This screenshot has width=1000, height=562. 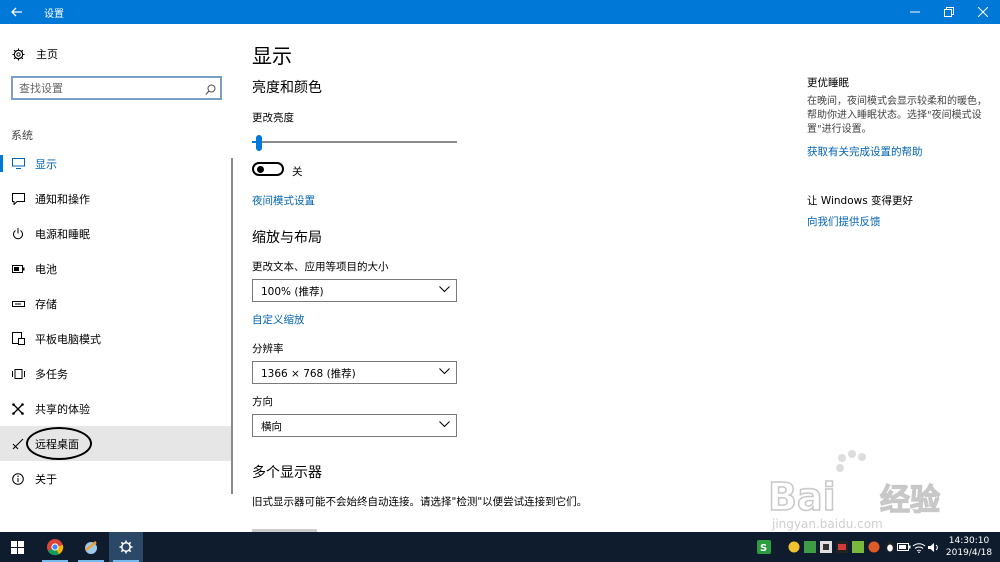 What do you see at coordinates (62, 409) in the screenshot?
I see `sidebar-item-label: 共享的体验` at bounding box center [62, 409].